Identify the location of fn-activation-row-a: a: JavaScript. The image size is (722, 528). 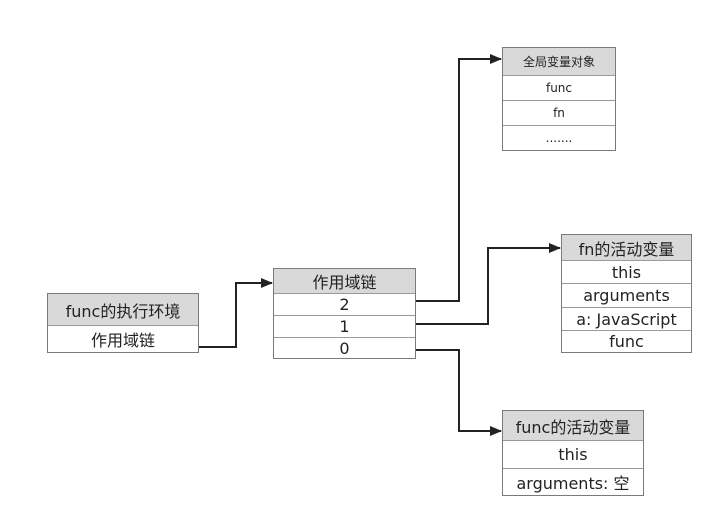
(626, 318).